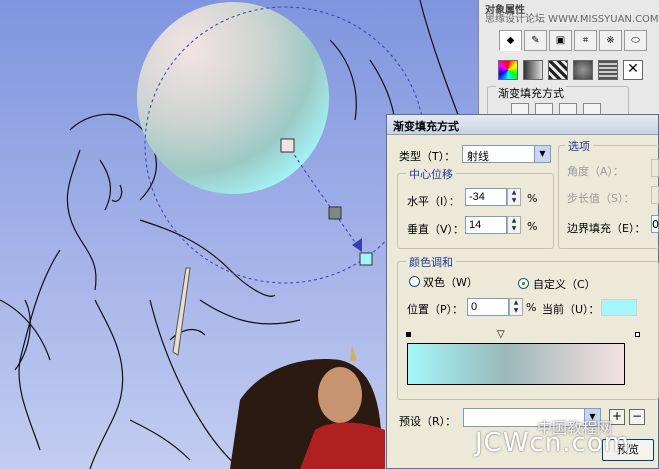 The height and width of the screenshot is (469, 659). What do you see at coordinates (571, 309) in the screenshot?
I see `current-label: 当前（U）：` at bounding box center [571, 309].